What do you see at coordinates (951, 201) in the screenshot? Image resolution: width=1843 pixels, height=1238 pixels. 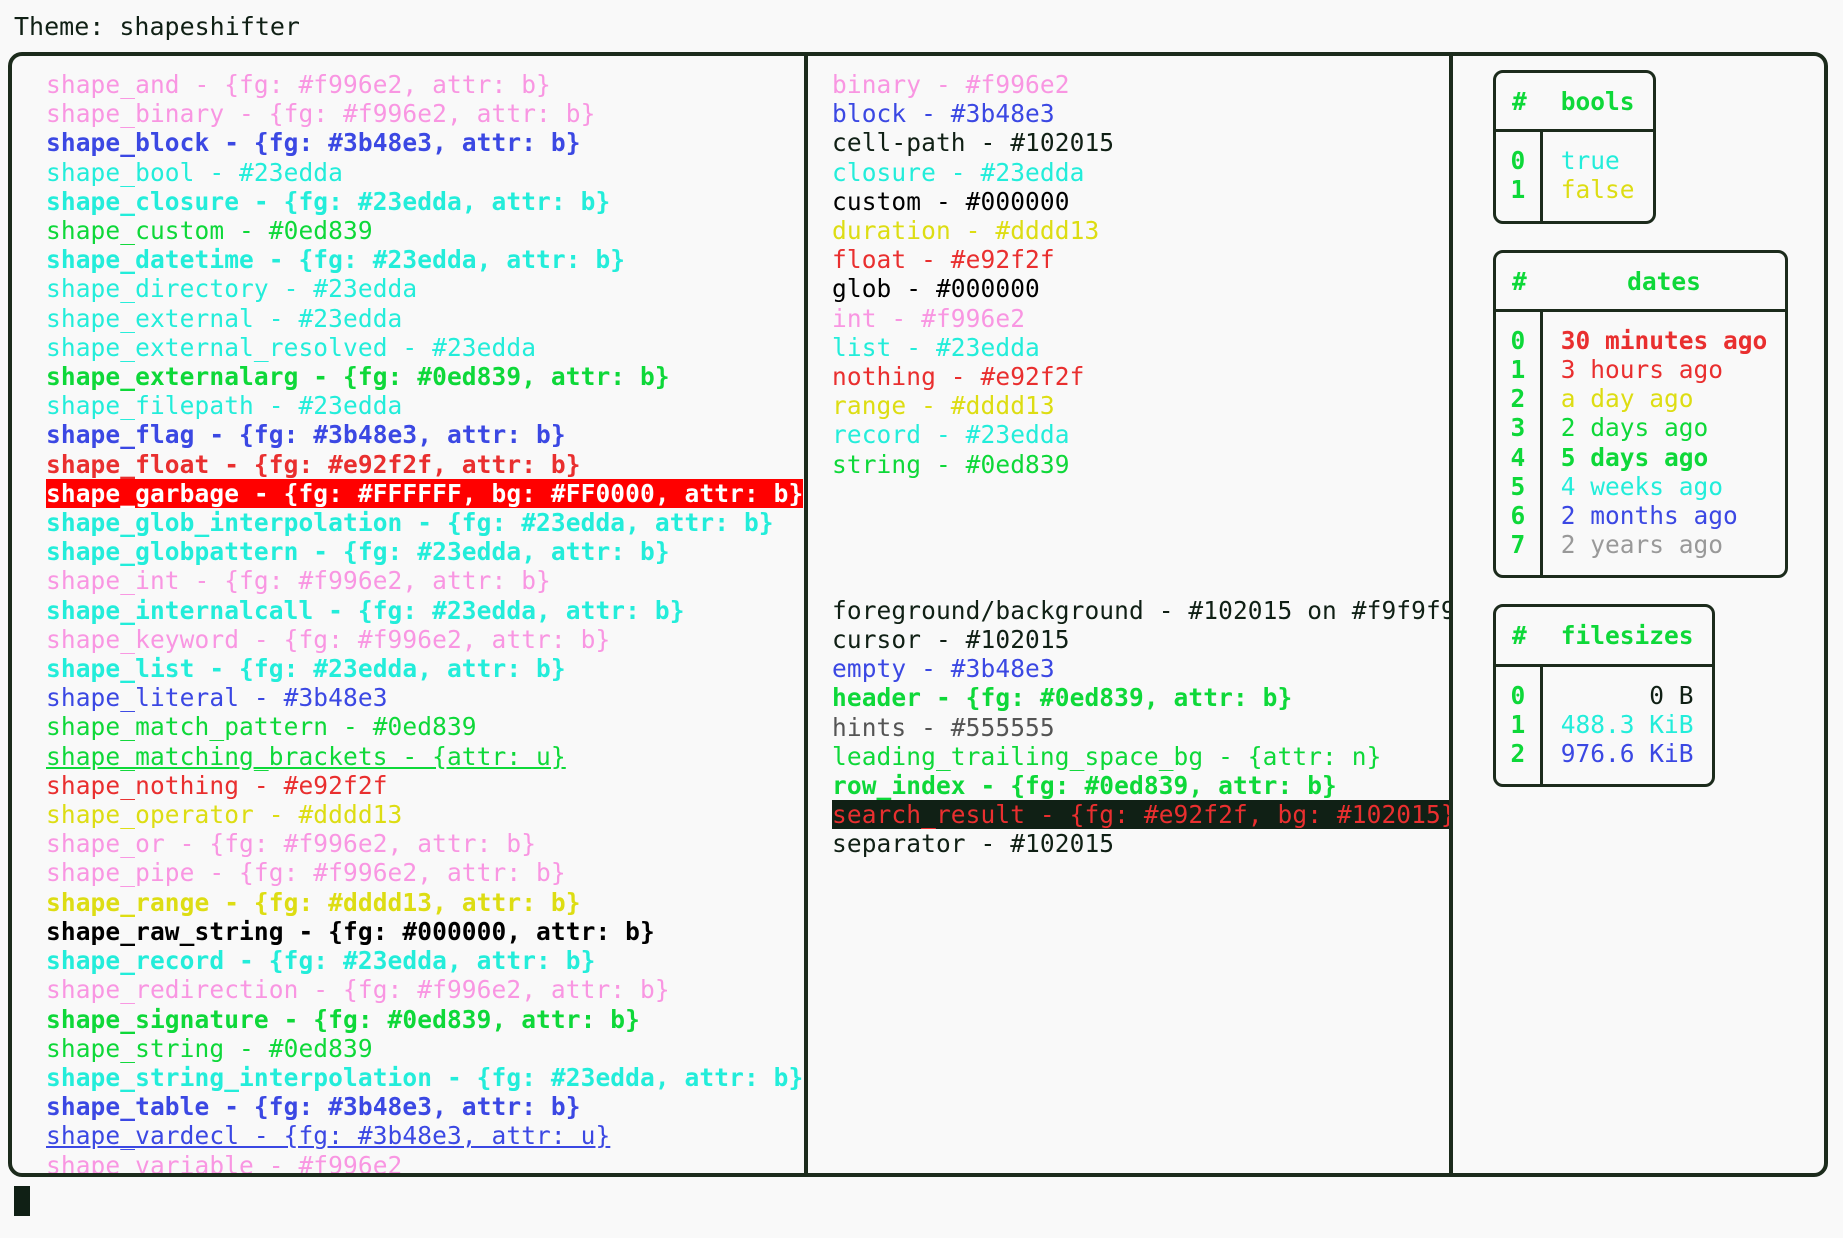 I see `type-entry: custom - #000000` at bounding box center [951, 201].